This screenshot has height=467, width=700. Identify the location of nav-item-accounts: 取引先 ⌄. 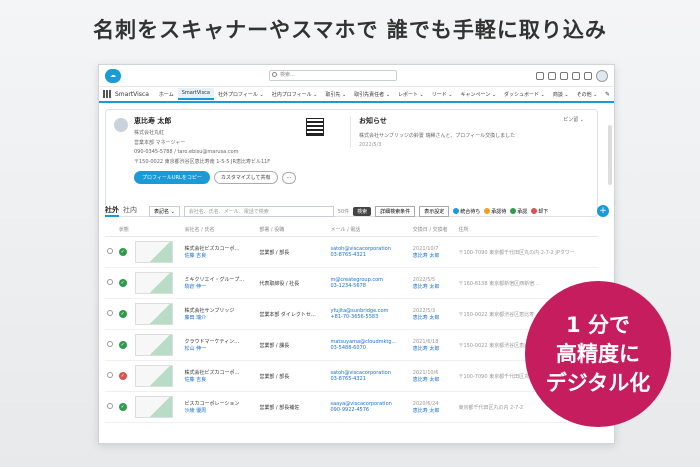
(335, 94).